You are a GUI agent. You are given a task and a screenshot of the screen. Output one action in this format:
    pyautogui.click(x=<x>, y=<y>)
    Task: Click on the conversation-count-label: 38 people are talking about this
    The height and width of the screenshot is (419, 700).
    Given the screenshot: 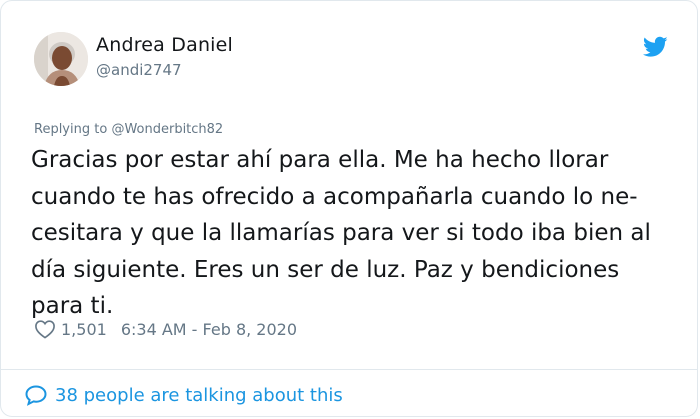 What is the action you would take?
    pyautogui.click(x=199, y=395)
    